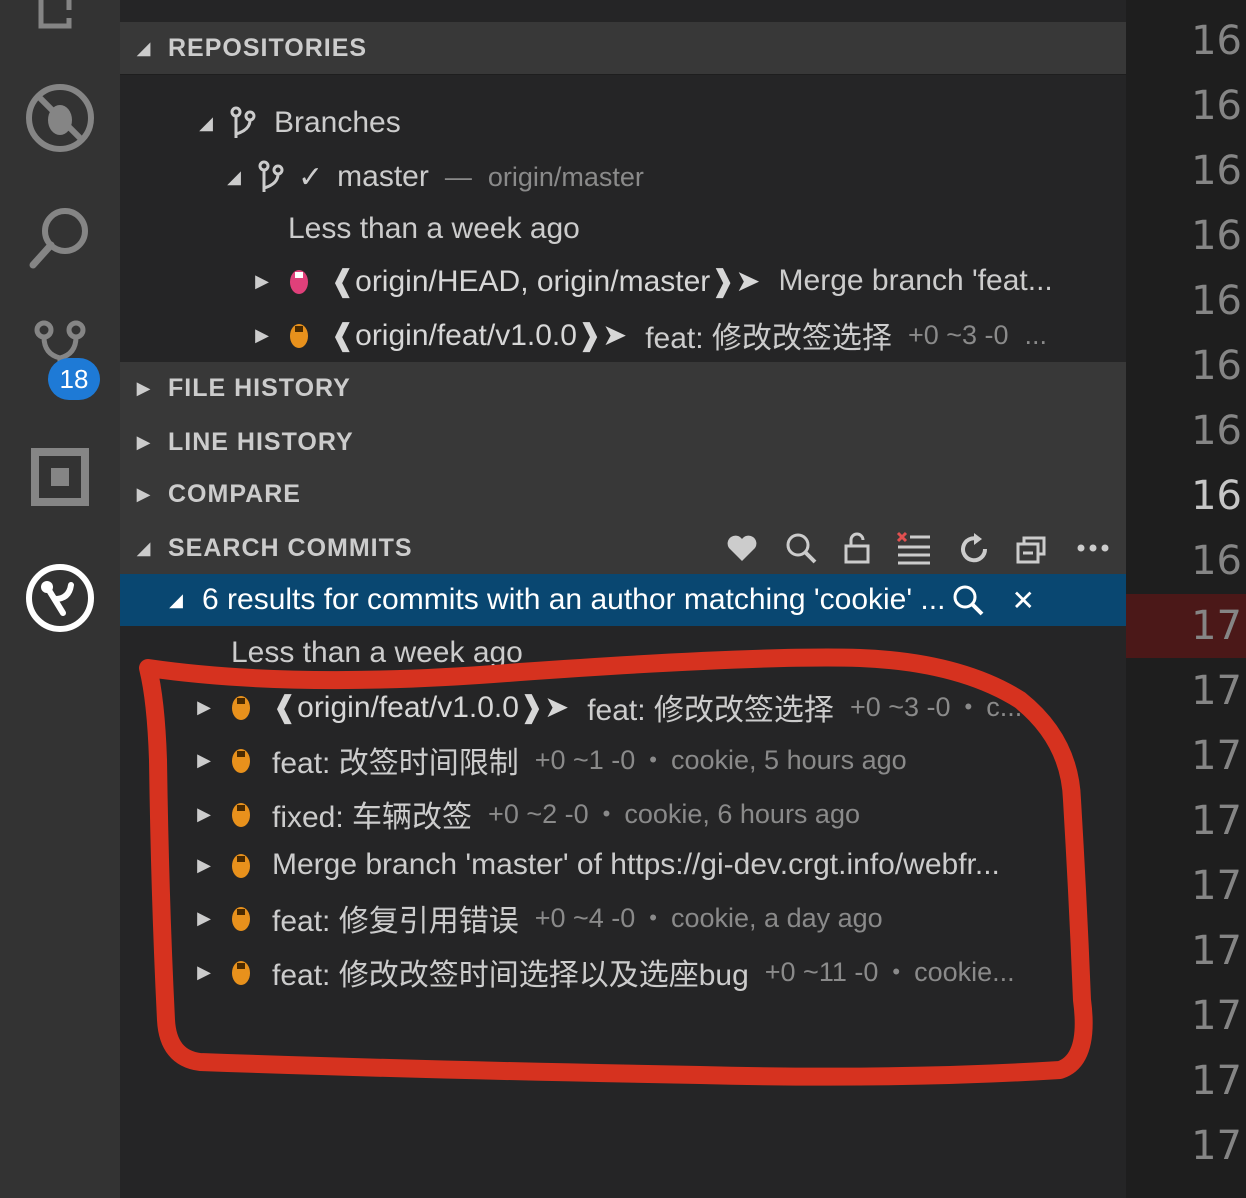  Describe the element at coordinates (1033, 548) in the screenshot. I see `collapse-all-icon` at that location.